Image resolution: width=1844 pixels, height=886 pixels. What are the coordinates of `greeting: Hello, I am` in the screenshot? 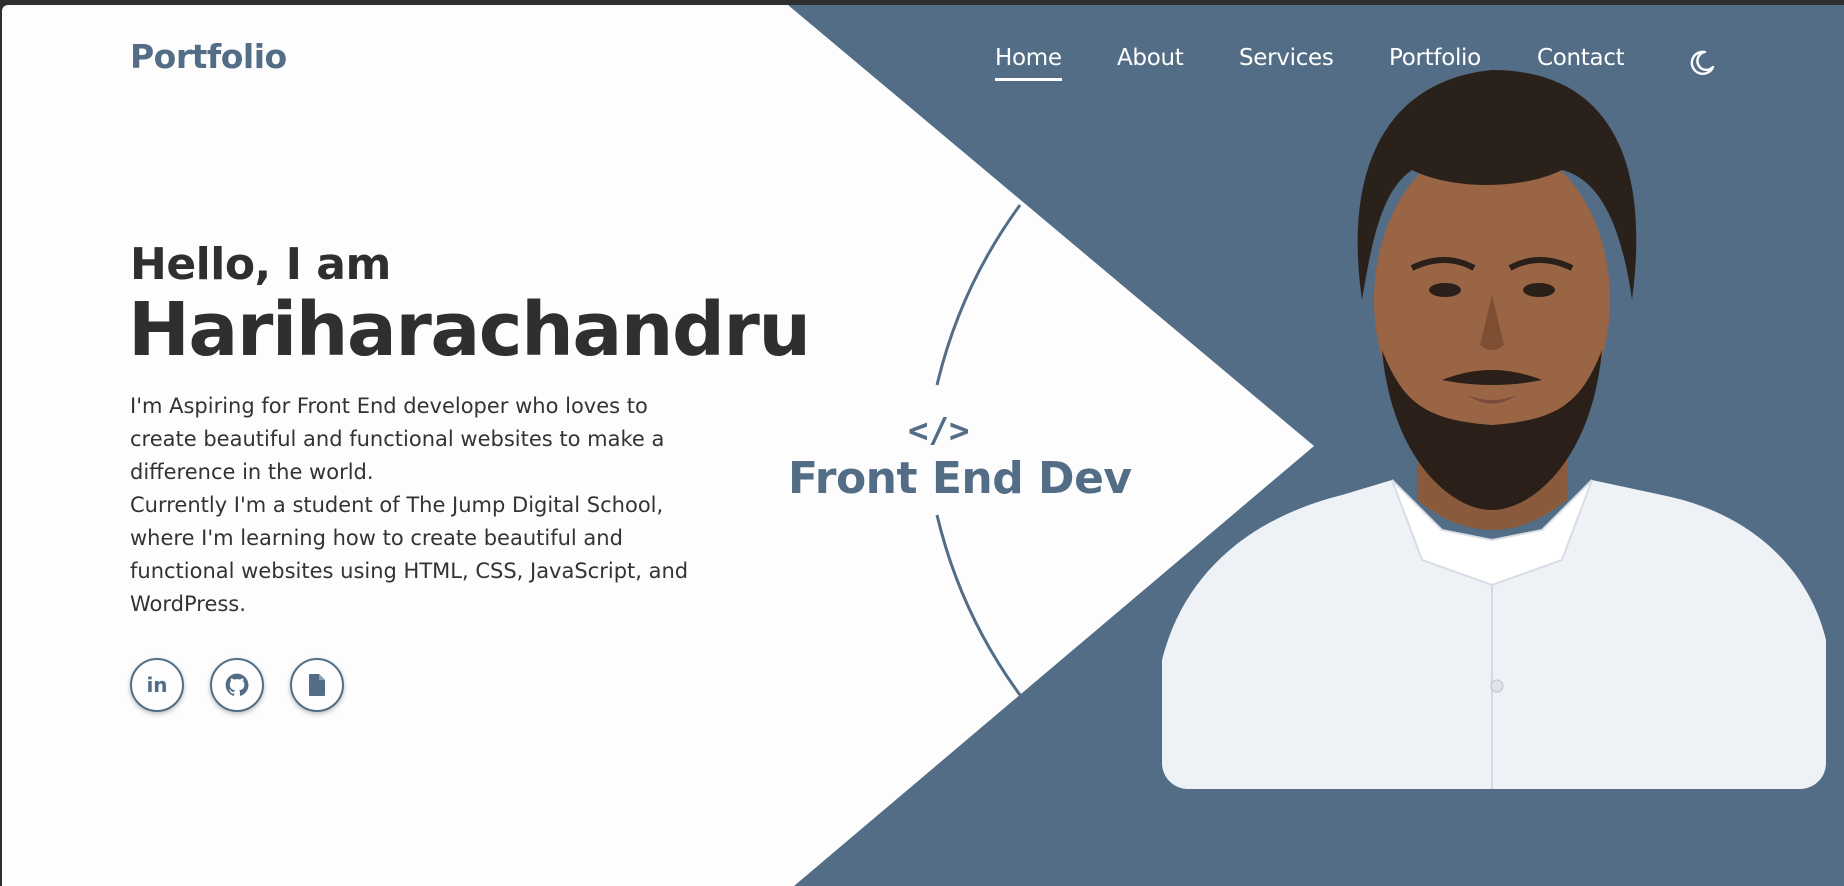 It's located at (260, 264).